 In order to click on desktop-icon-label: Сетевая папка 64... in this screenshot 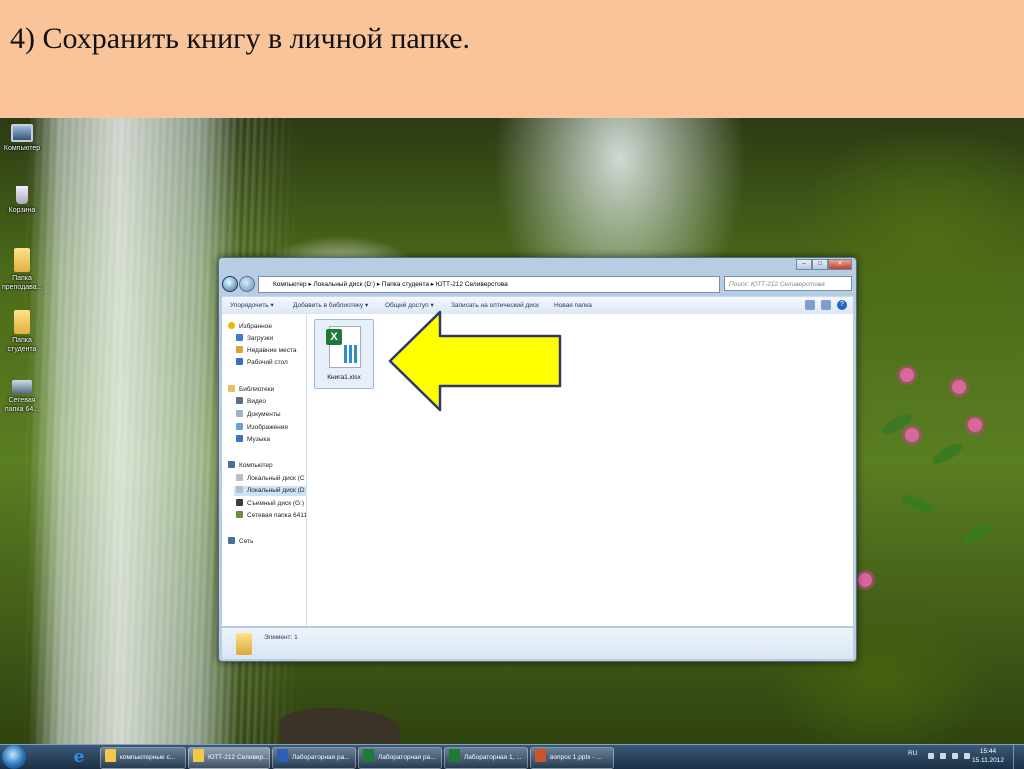, I will do `click(22, 405)`.